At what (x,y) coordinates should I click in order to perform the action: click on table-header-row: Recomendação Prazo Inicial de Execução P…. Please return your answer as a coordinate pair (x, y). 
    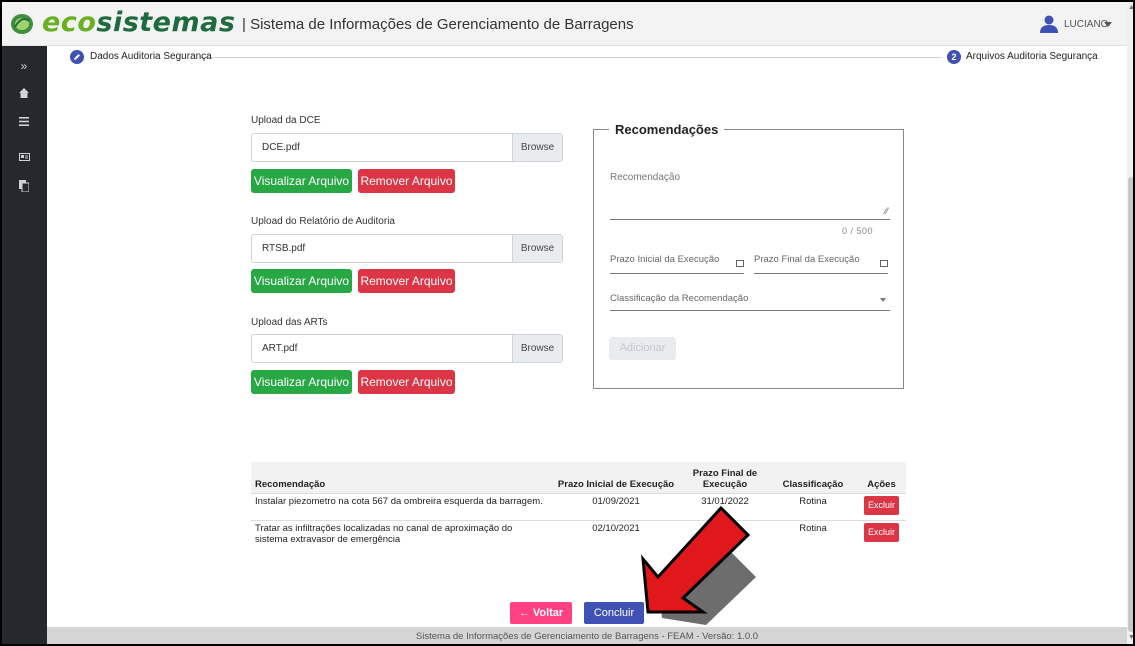
    Looking at the image, I should click on (578, 477).